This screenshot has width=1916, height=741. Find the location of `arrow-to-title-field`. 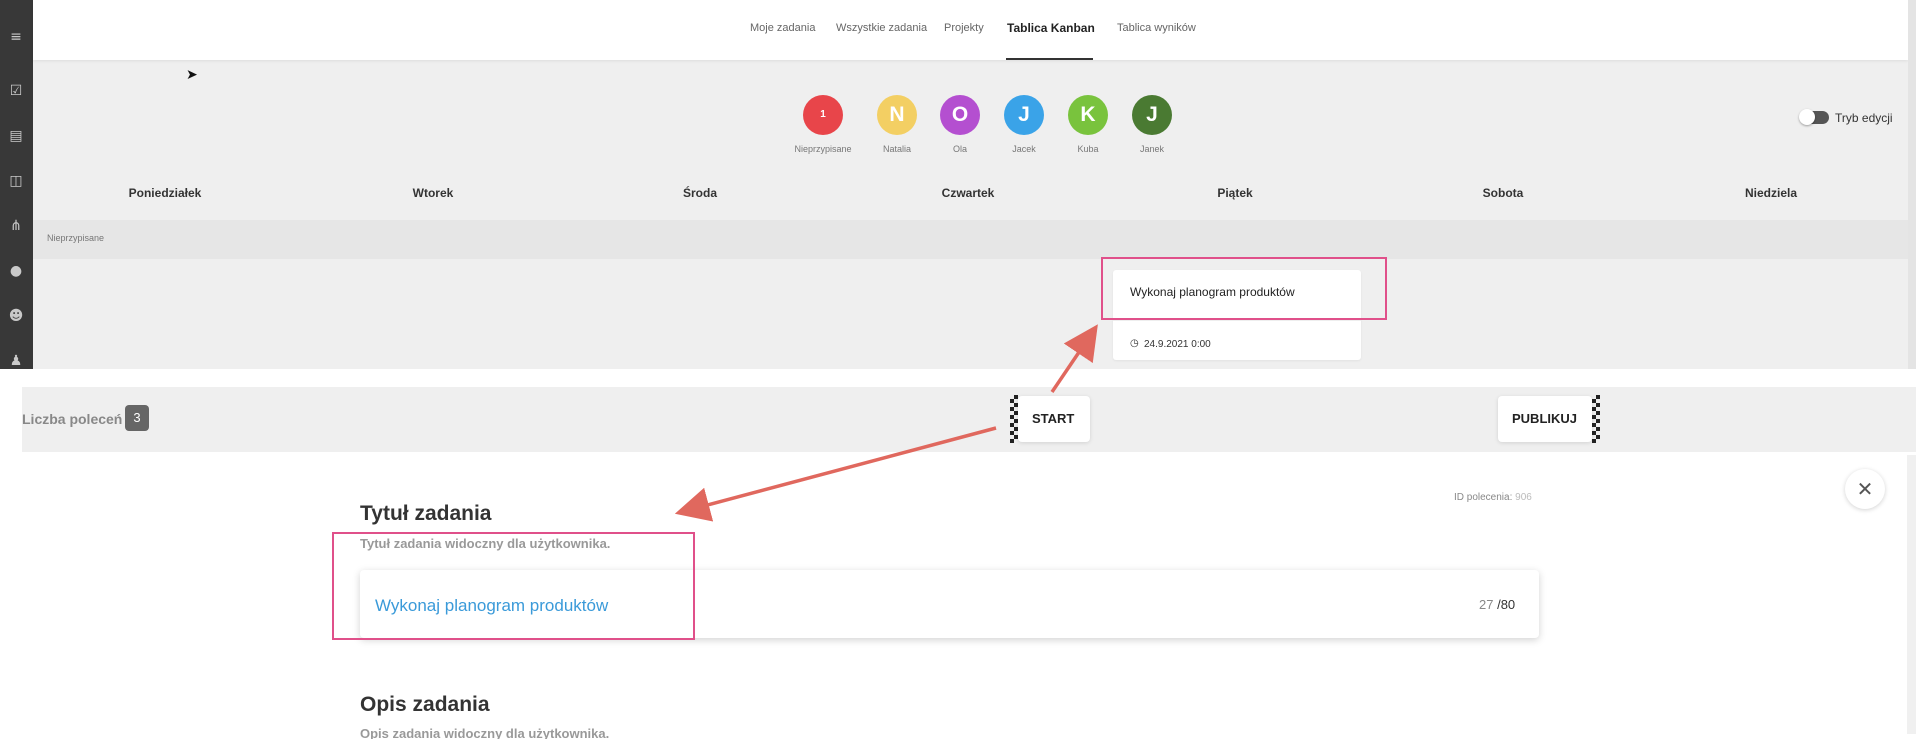

arrow-to-title-field is located at coordinates (835, 474).